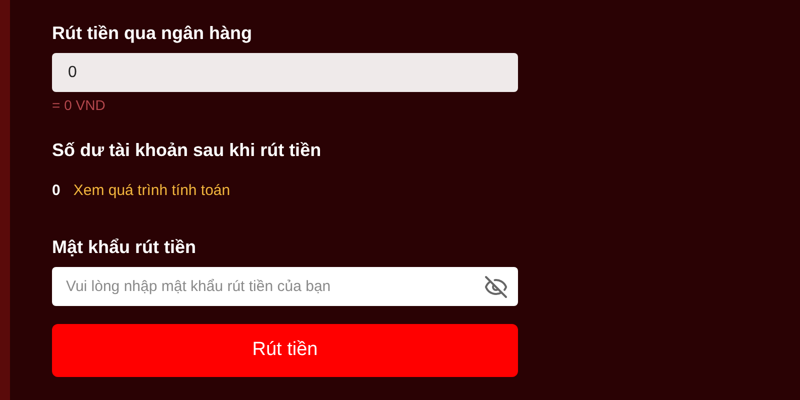 The width and height of the screenshot is (800, 400). What do you see at coordinates (187, 150) in the screenshot?
I see `section-heading: Số dư tài khoản sau khi rút tiền` at bounding box center [187, 150].